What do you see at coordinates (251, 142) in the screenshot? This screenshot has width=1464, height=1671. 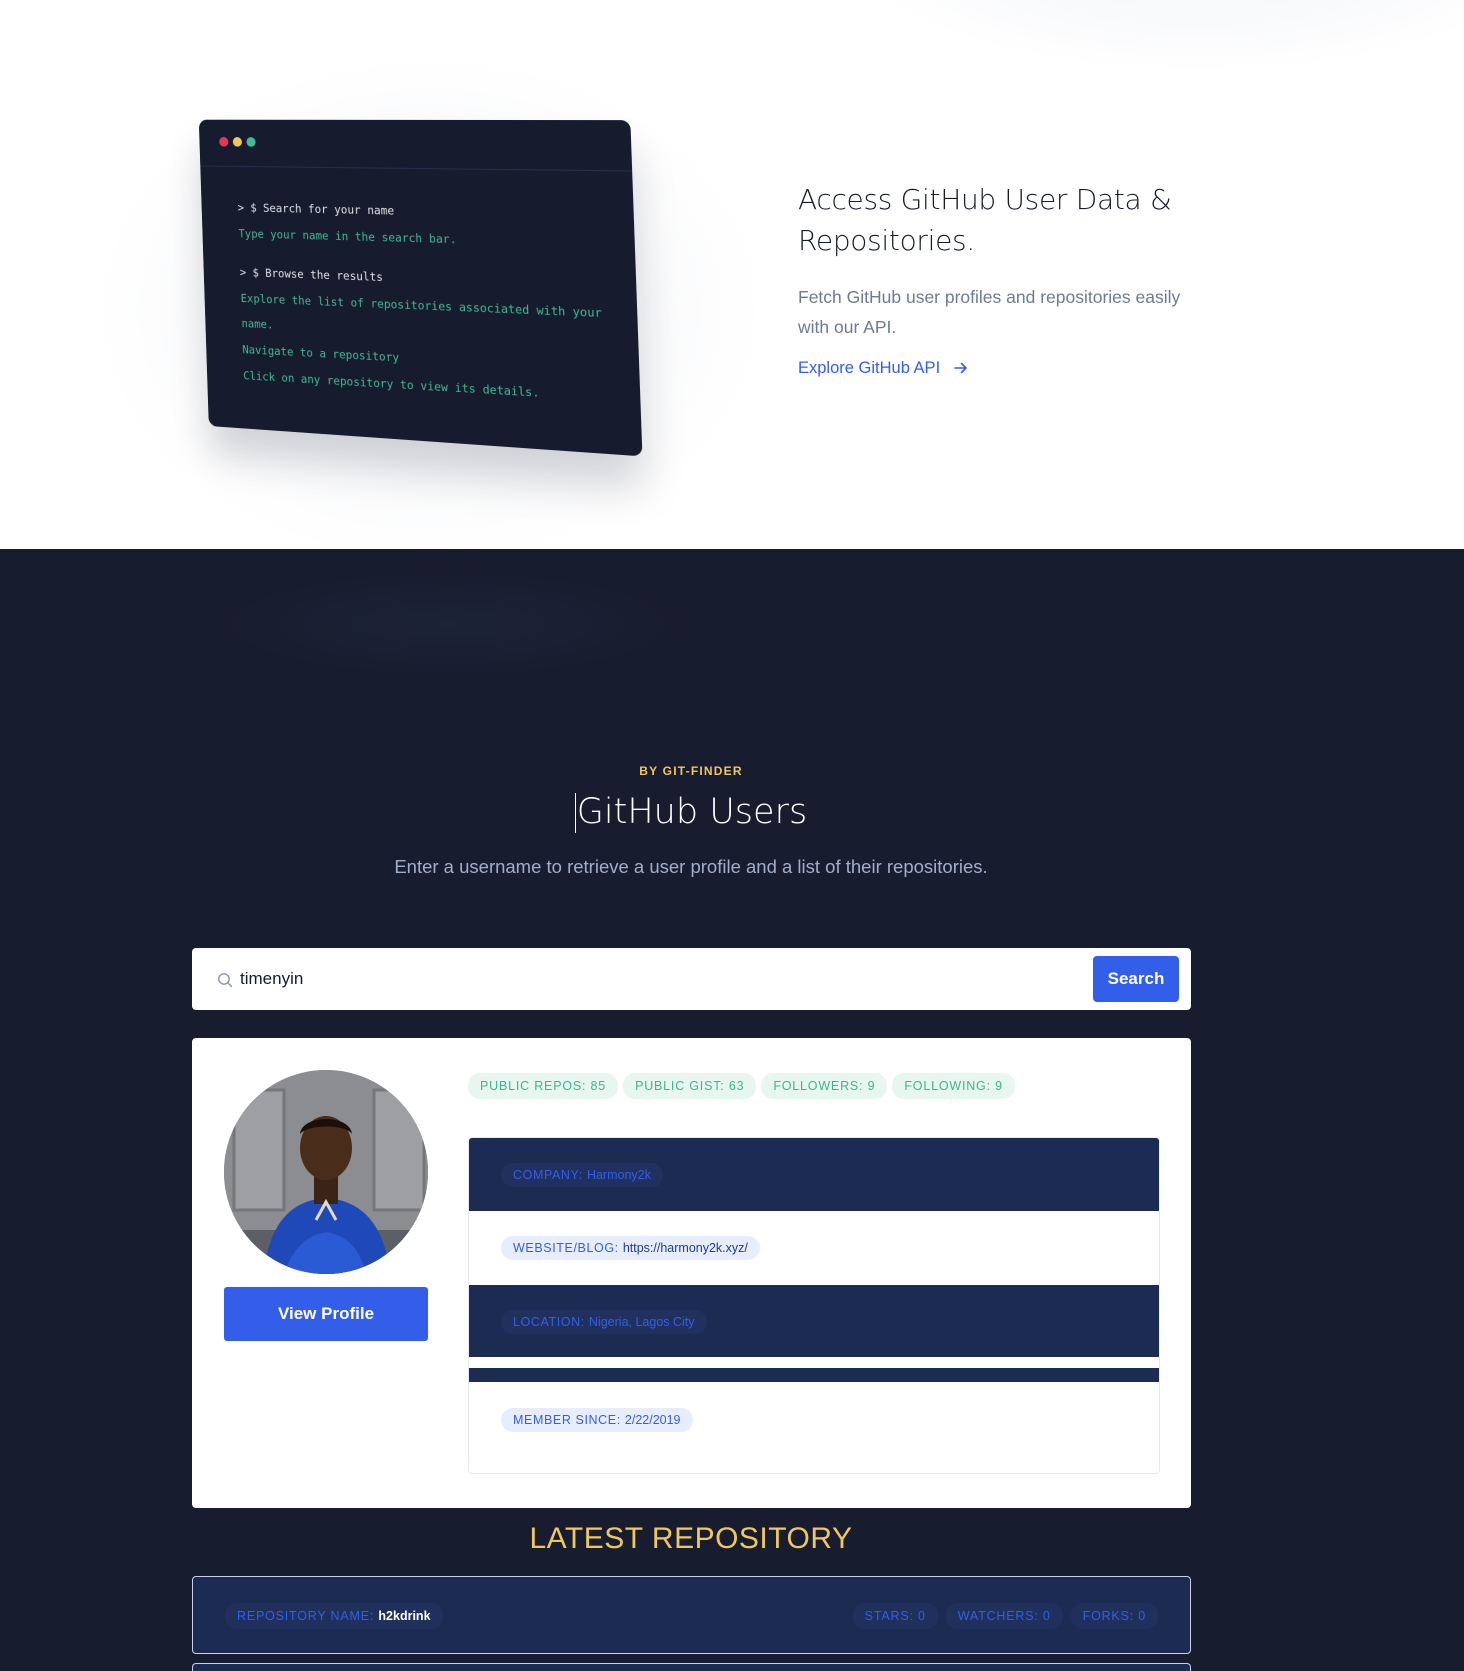 I see `maximize-dot-icon` at bounding box center [251, 142].